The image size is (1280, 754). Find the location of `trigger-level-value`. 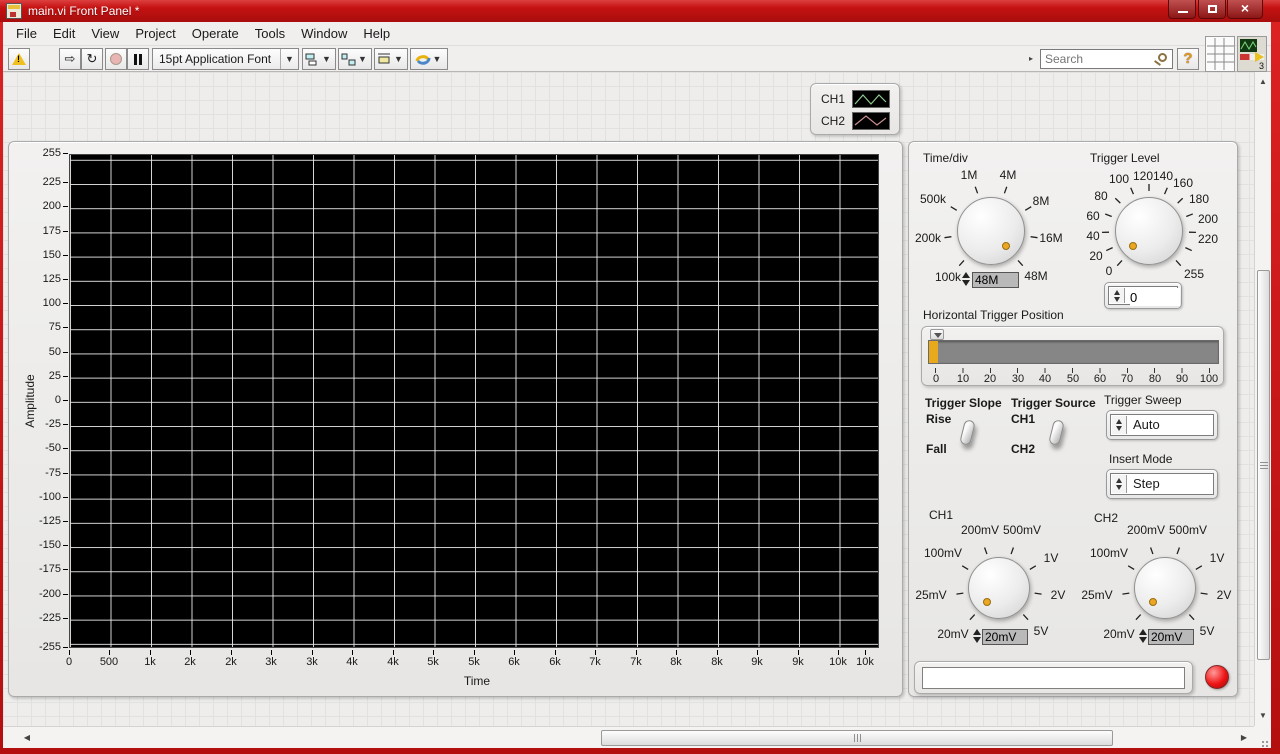

trigger-level-value is located at coordinates (1155, 297).